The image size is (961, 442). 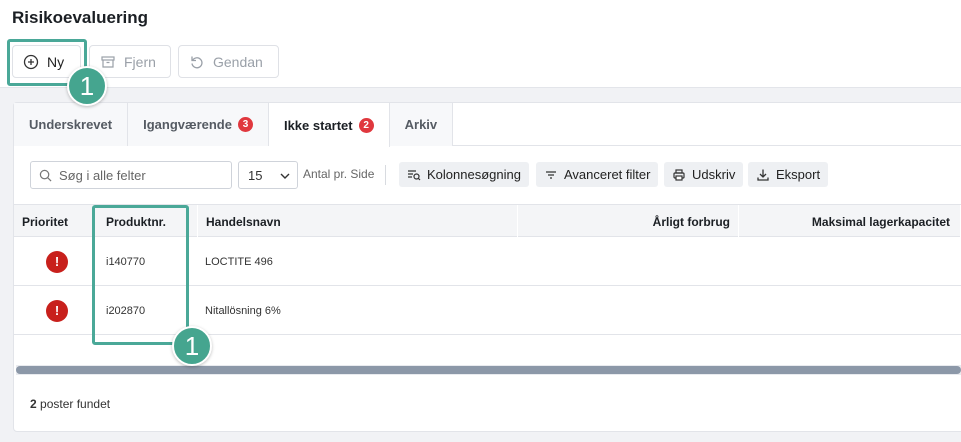 I want to click on tab-label: Arkiv, so click(x=421, y=124).